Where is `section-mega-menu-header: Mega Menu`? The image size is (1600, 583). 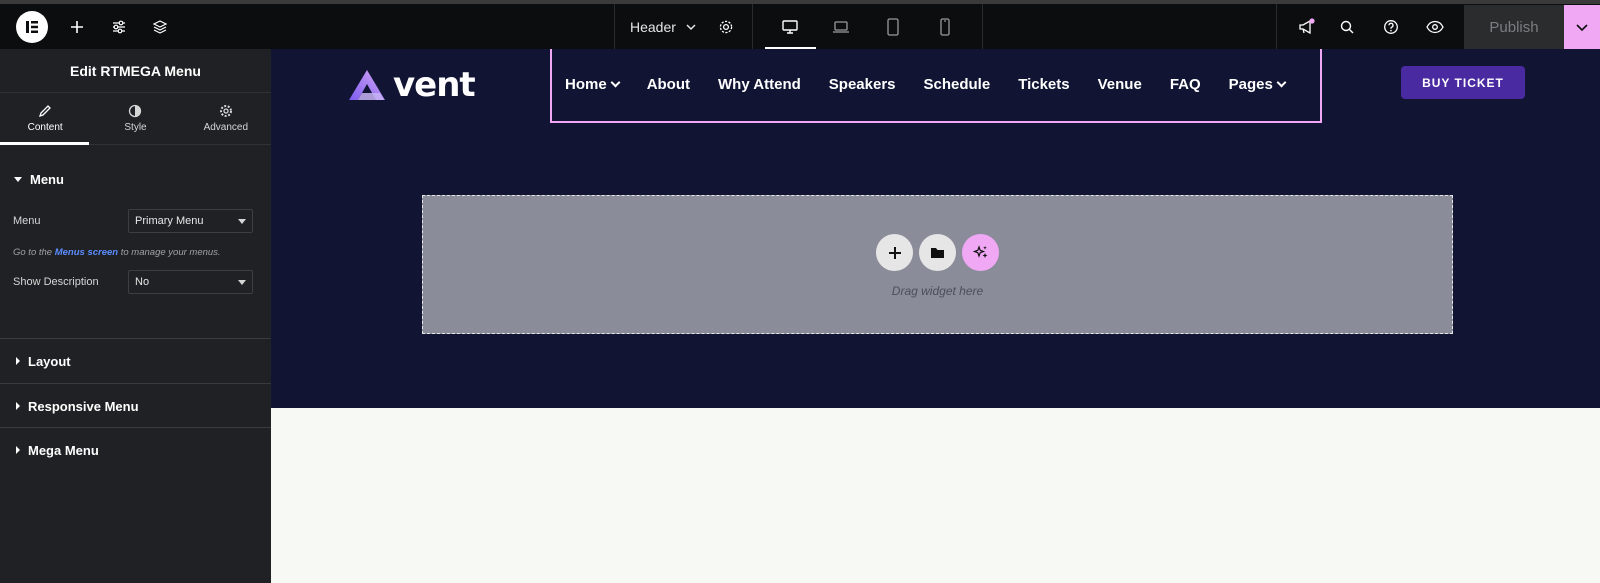
section-mega-menu-header: Mega Menu is located at coordinates (135, 450).